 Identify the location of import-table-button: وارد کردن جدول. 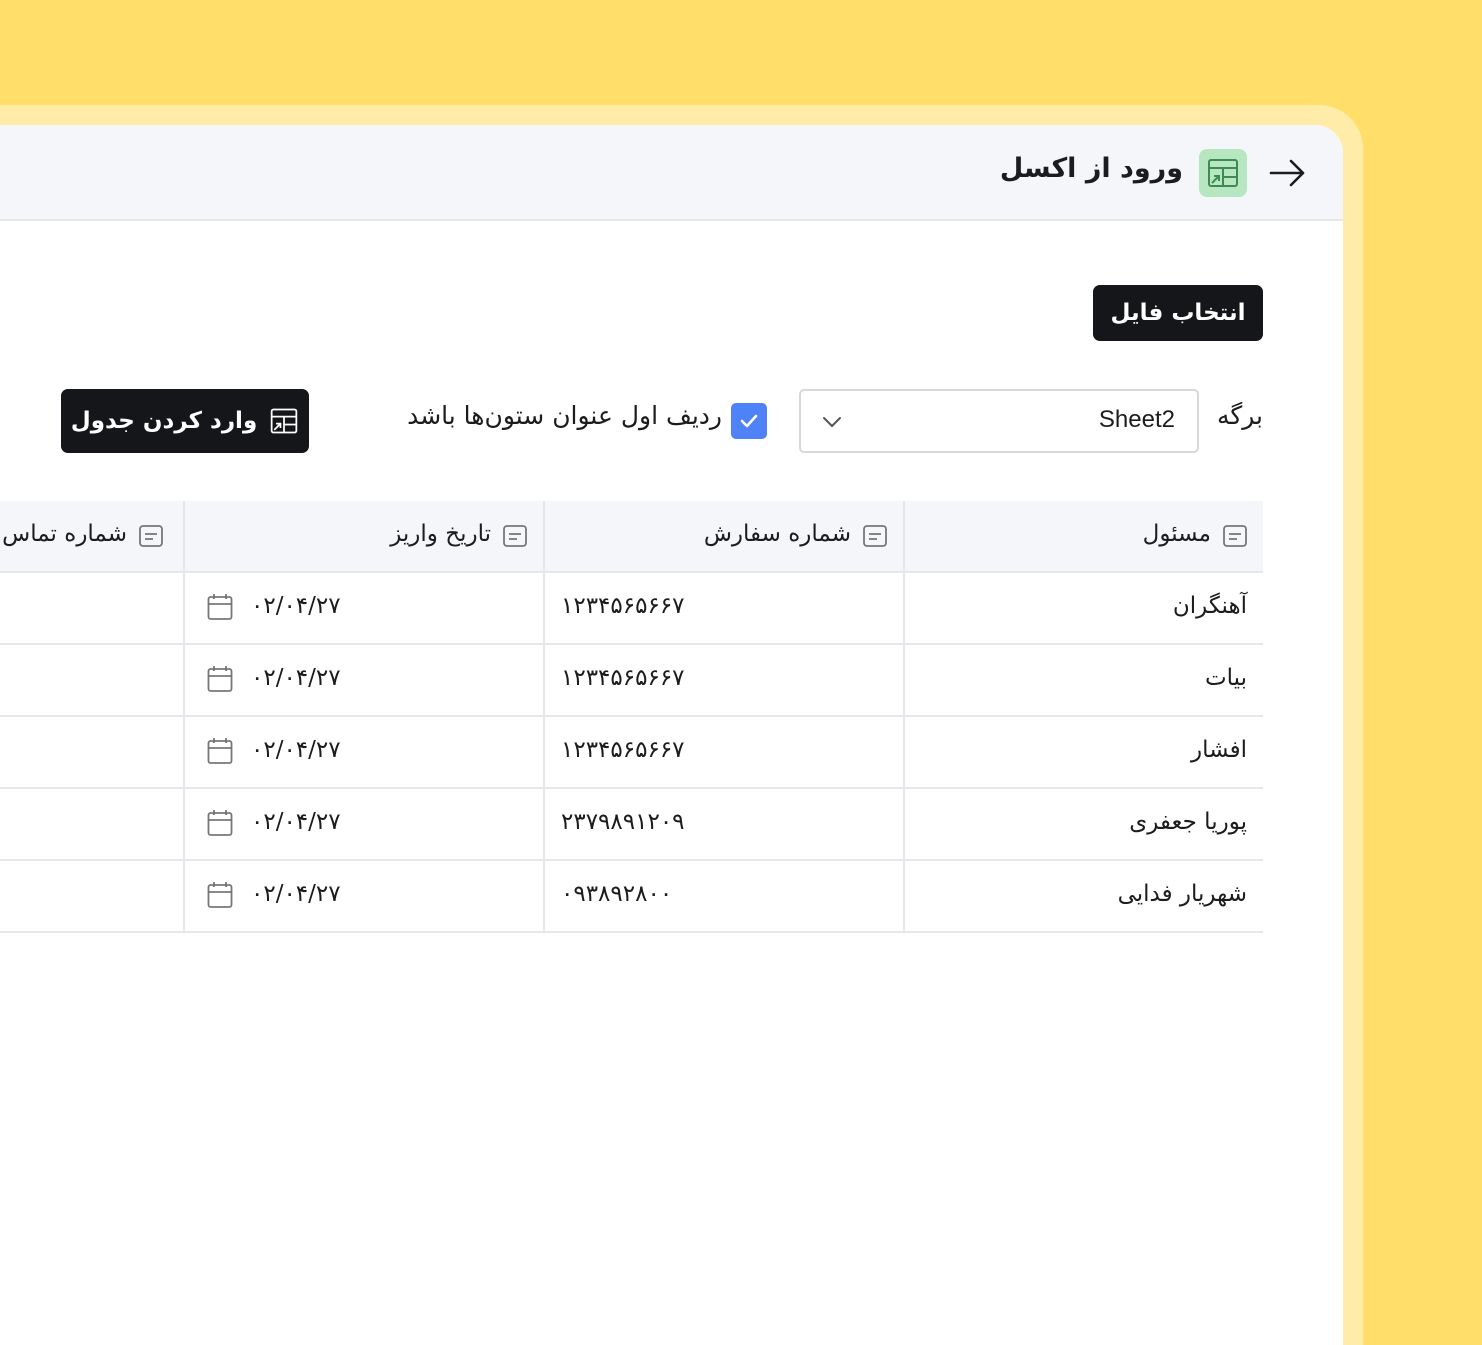
(185, 421).